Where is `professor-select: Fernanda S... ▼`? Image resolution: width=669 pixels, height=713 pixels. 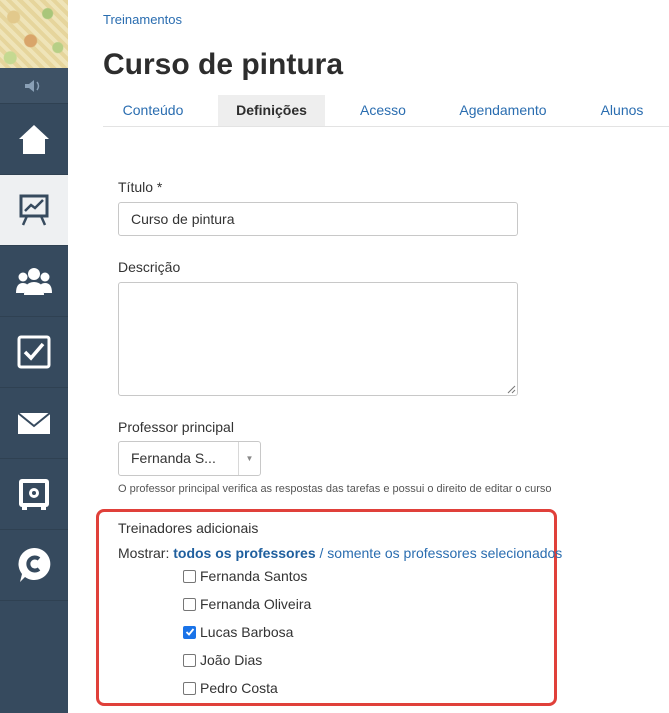 professor-select: Fernanda S... ▼ is located at coordinates (189, 458).